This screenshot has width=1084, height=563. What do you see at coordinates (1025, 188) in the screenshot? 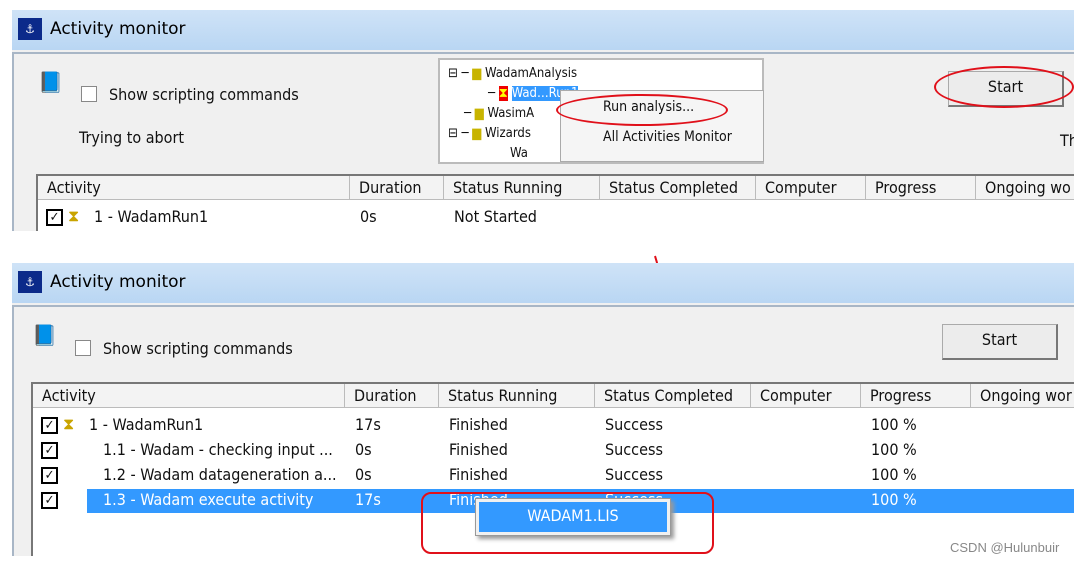
I see `column-header-ongoing: Ongoing wo` at bounding box center [1025, 188].